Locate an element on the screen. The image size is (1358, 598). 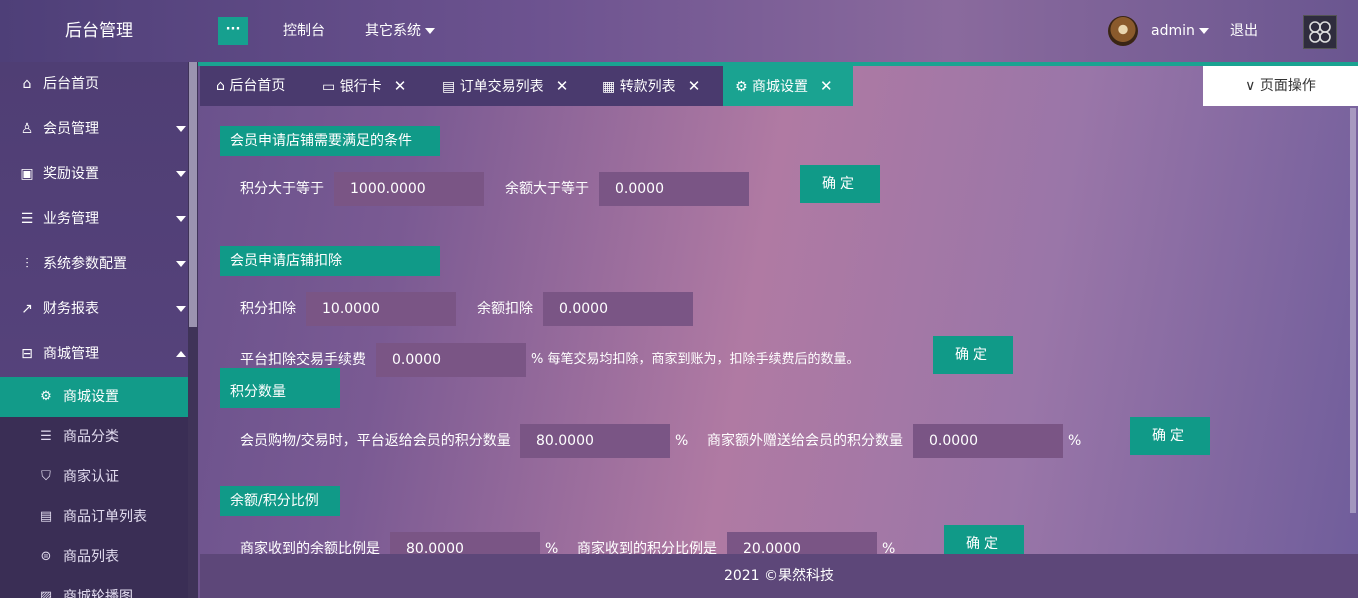
section-title: 积分数量 is located at coordinates (280, 388).